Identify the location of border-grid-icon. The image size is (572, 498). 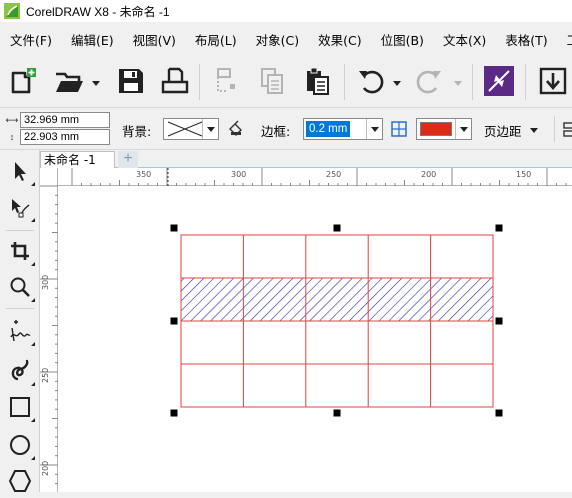
(399, 129).